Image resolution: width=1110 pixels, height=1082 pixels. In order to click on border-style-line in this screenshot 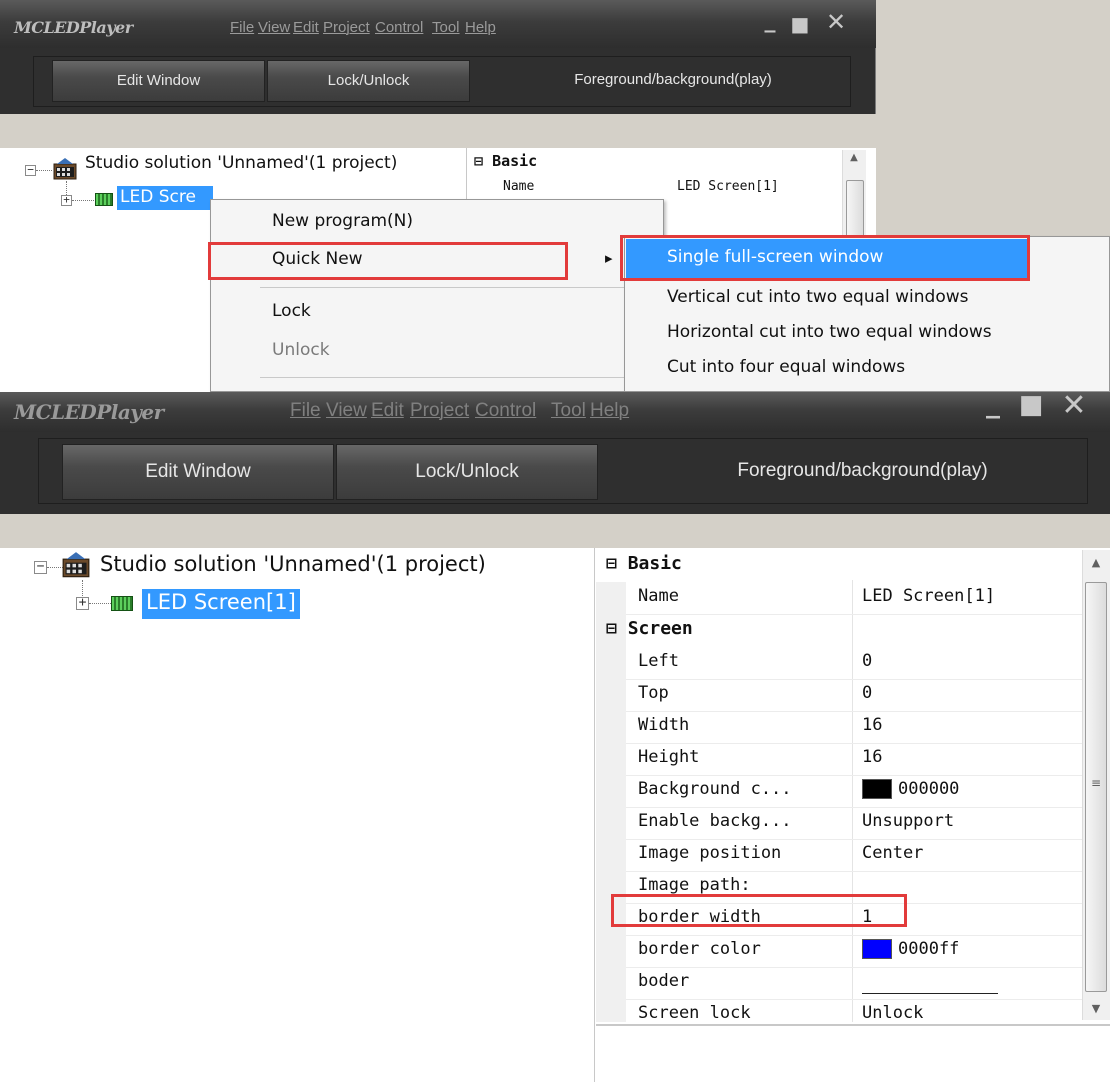, I will do `click(930, 993)`.